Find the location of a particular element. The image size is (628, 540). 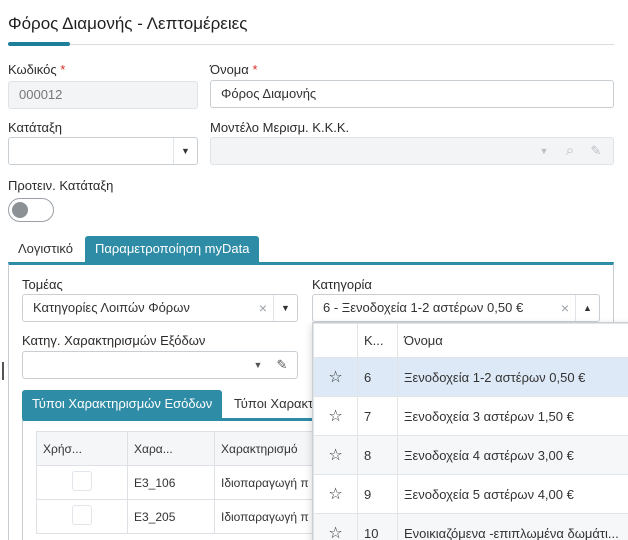

sector-select: Κατηγορίες Λοιπών Φόρων × ▼ is located at coordinates (160, 308).